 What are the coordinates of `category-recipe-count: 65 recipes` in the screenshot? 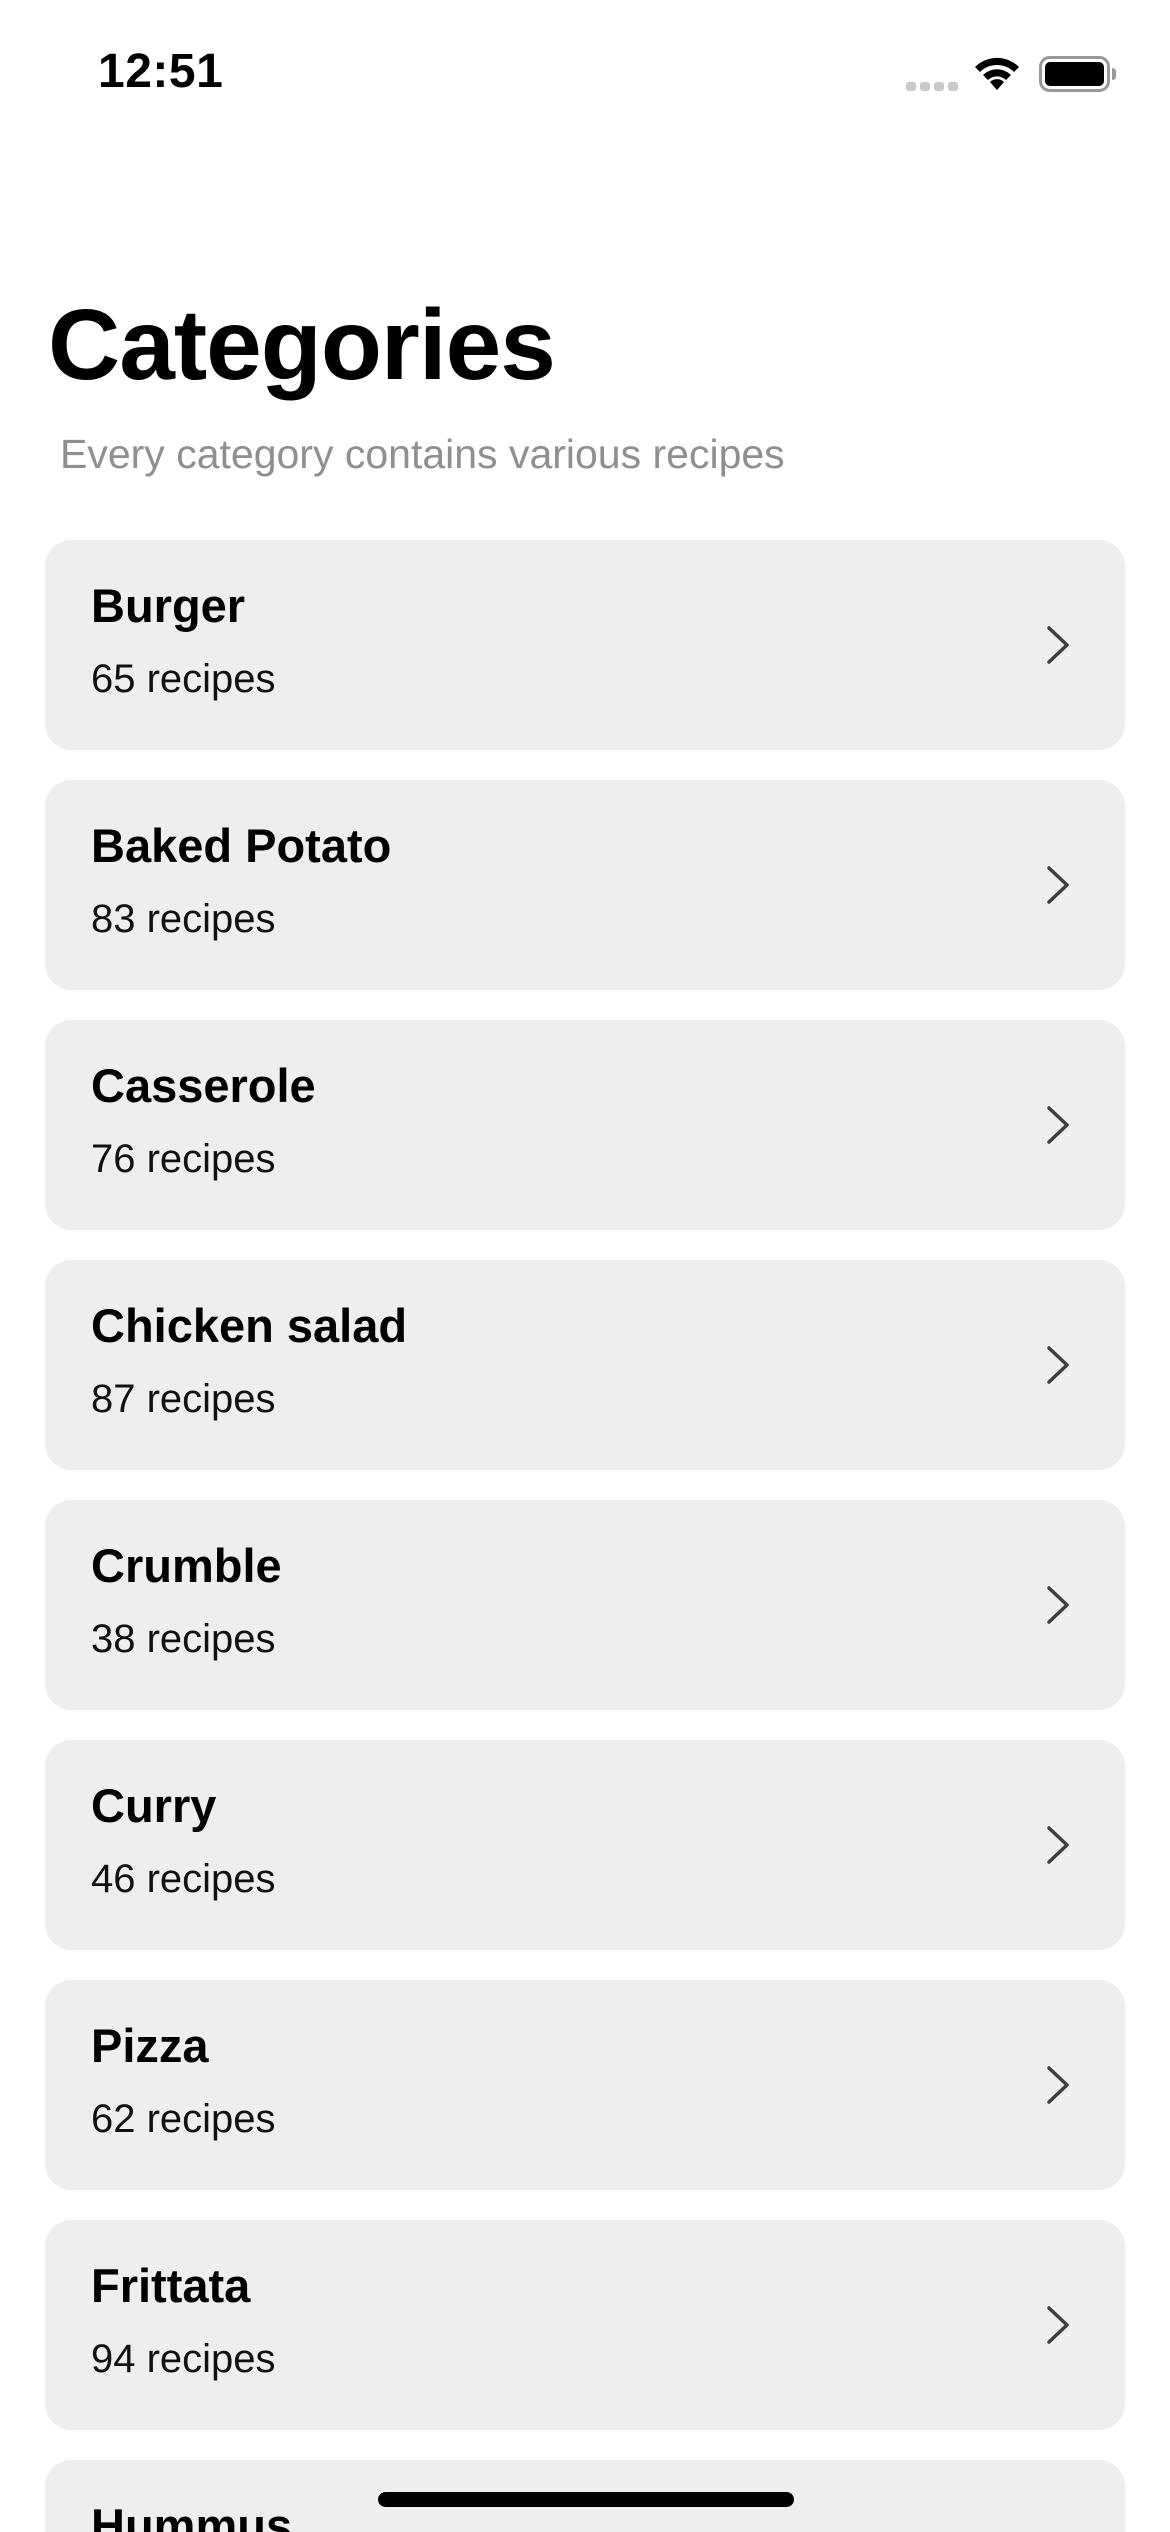 It's located at (183, 679).